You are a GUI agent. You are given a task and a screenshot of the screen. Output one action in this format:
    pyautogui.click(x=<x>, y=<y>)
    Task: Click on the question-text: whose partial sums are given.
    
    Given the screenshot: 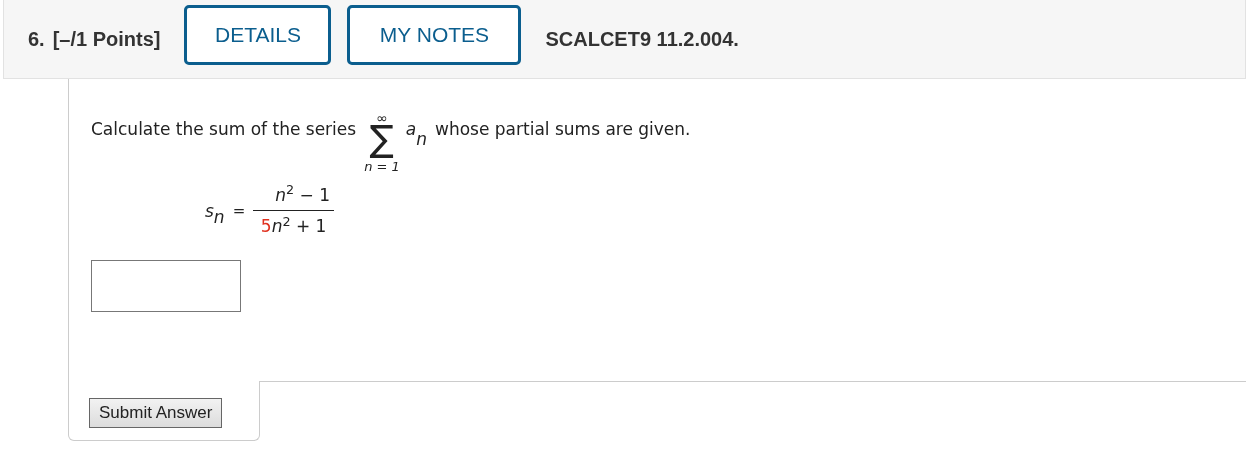 What is the action you would take?
    pyautogui.click(x=563, y=130)
    